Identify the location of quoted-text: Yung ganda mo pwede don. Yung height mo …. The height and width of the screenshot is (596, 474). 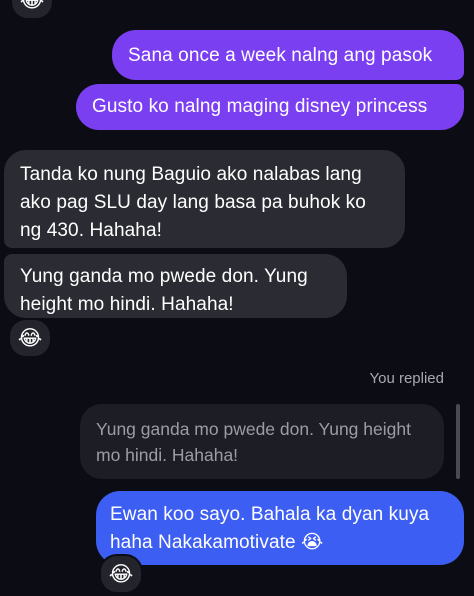
(253, 442).